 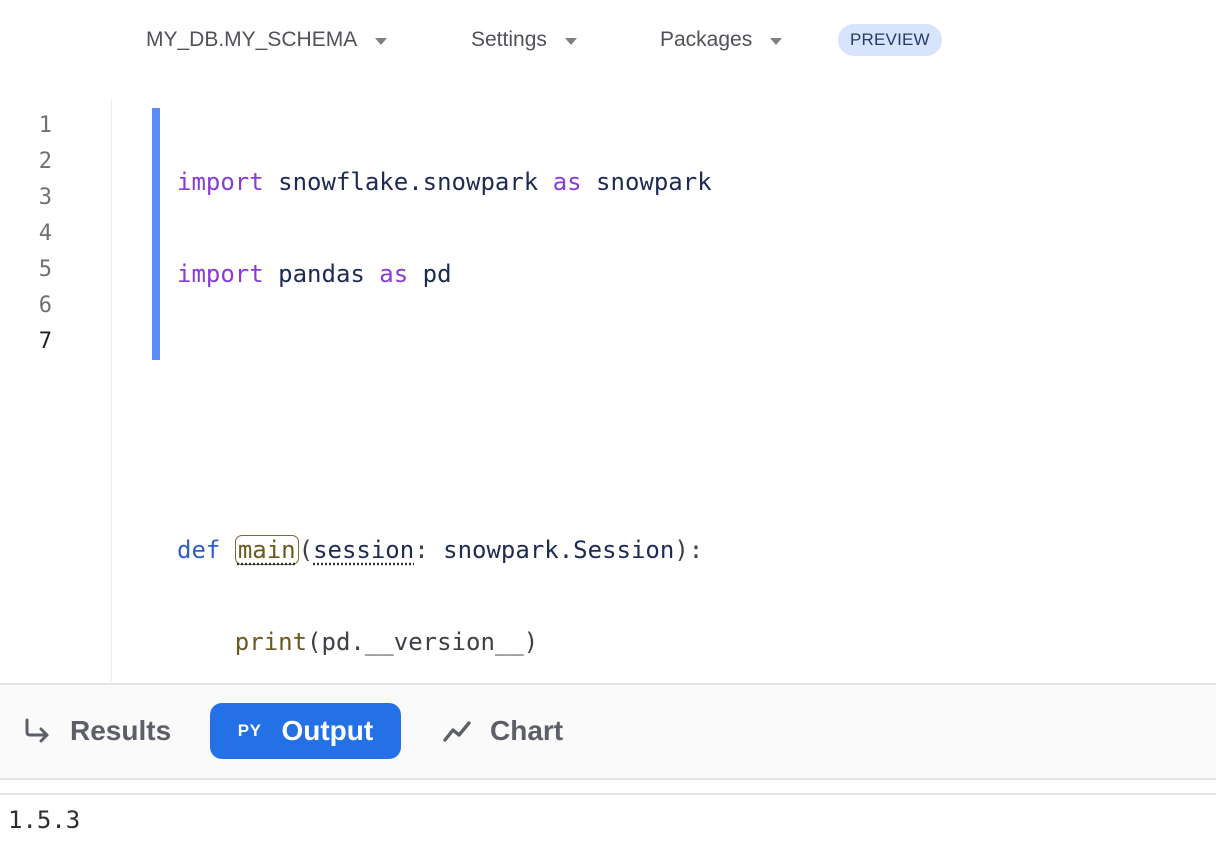 I want to click on database-schema-selector: MY_DB.MY_SCHEMA, so click(x=267, y=40).